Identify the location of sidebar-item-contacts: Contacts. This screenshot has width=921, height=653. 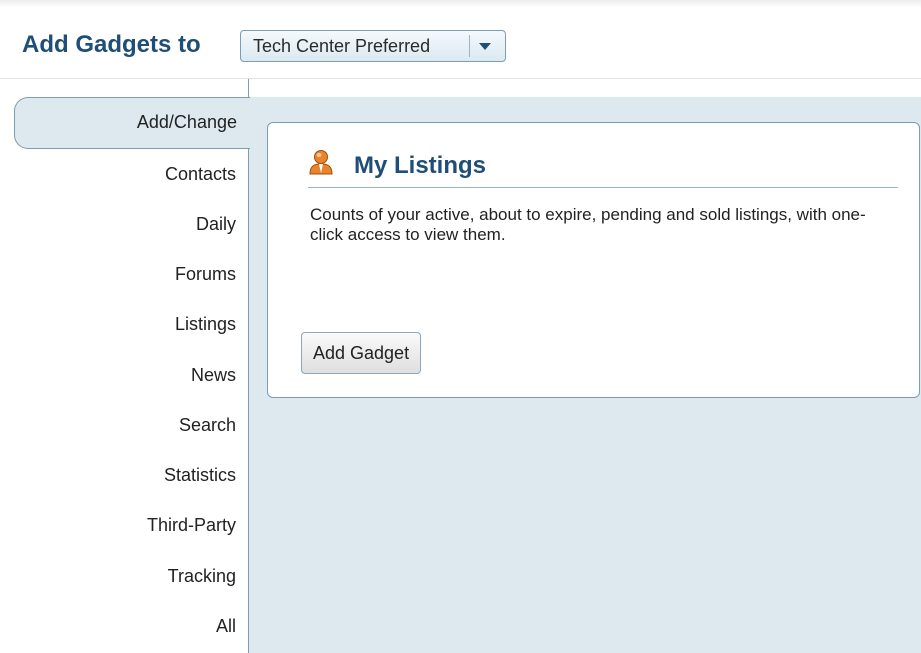
(200, 174).